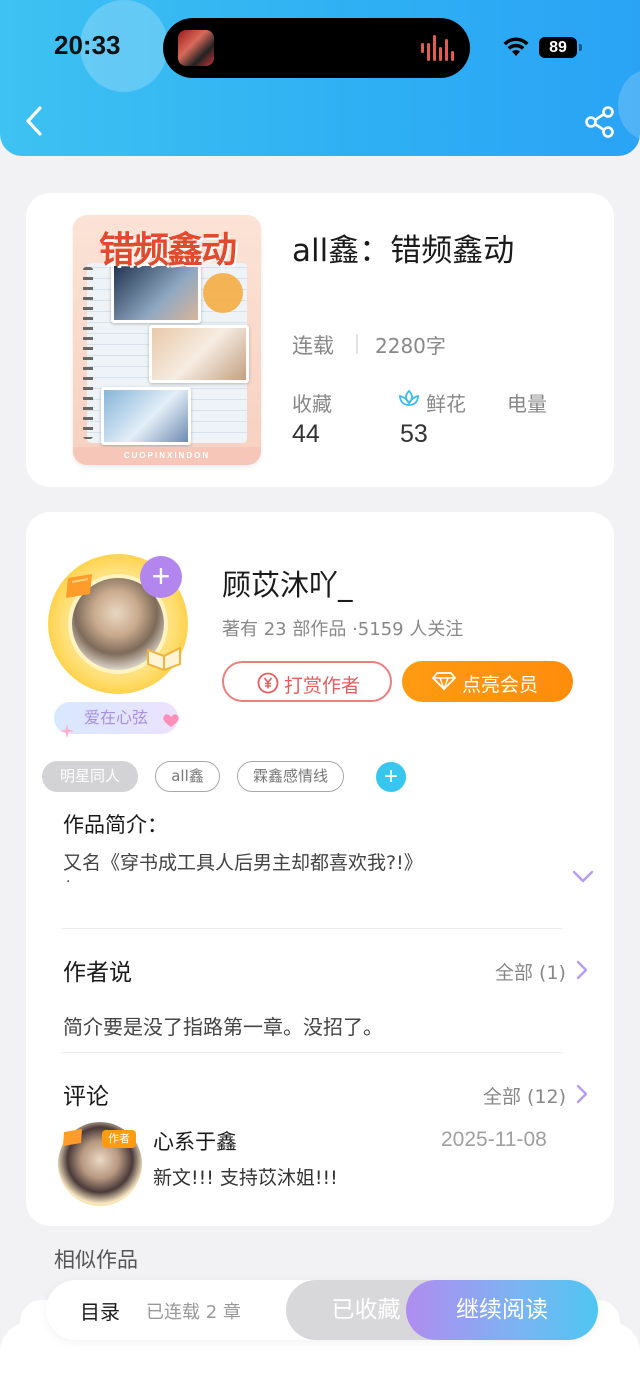 The width and height of the screenshot is (640, 1387). I want to click on tag-chip: 霖鑫感情线, so click(290, 776).